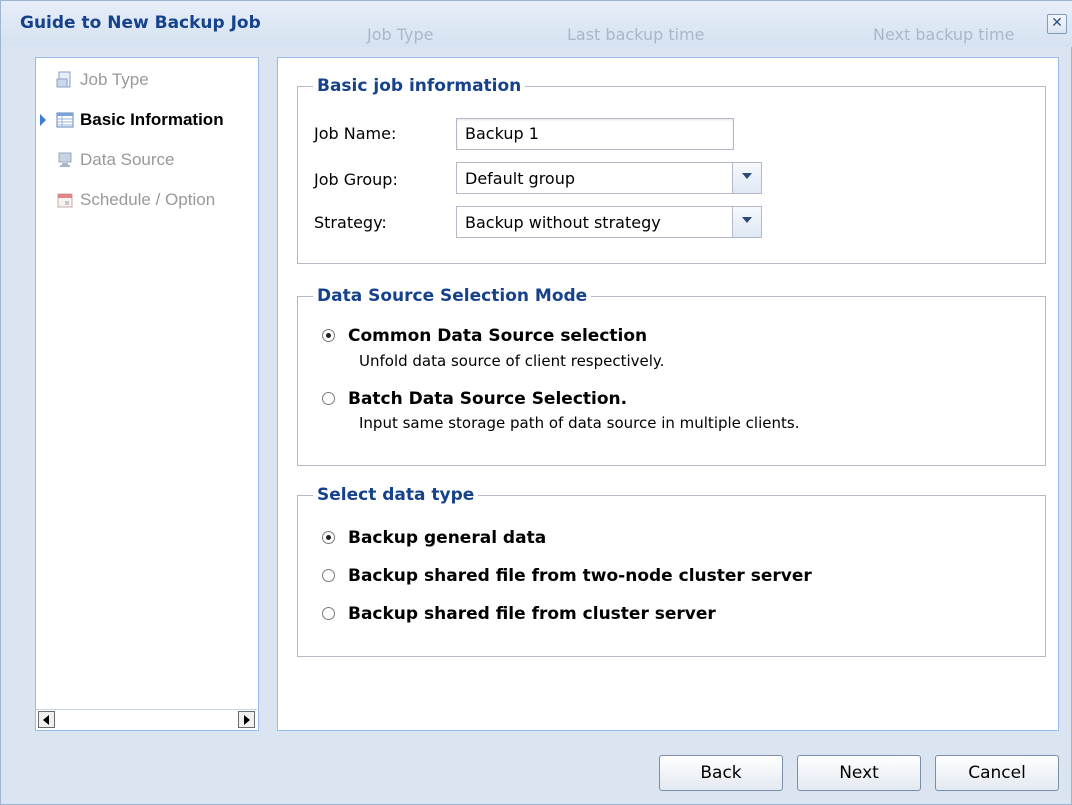  I want to click on nav-item-label: Job Type, so click(114, 79).